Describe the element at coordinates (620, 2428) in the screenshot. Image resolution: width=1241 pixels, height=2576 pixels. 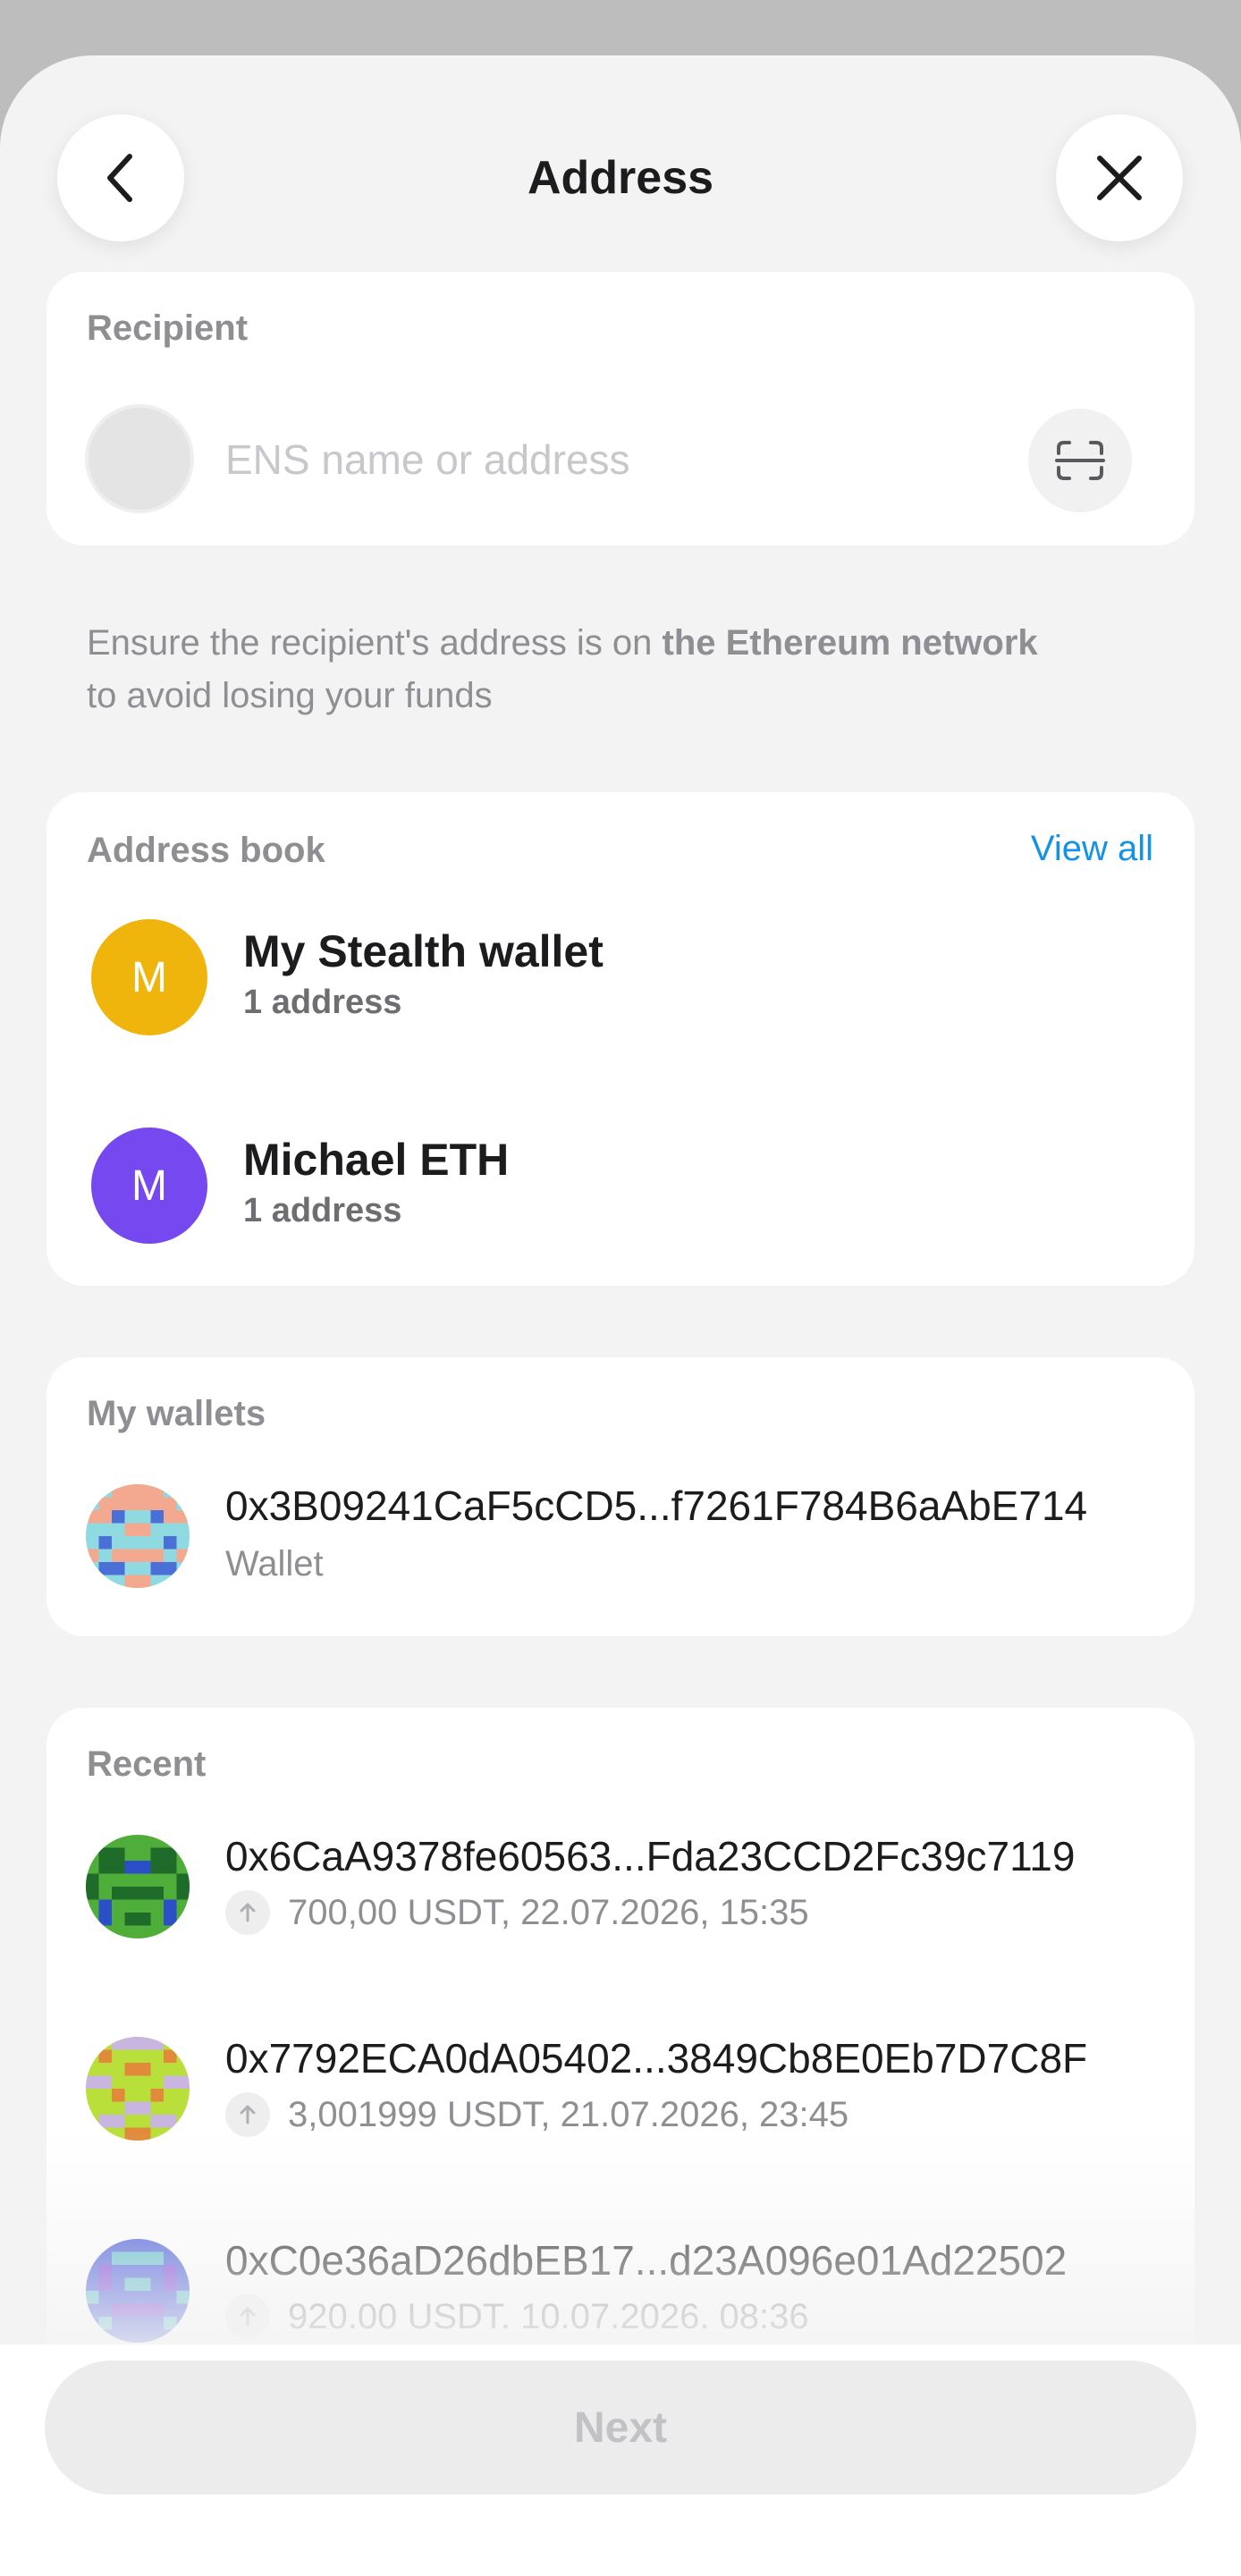
I see `next-button: Next` at that location.